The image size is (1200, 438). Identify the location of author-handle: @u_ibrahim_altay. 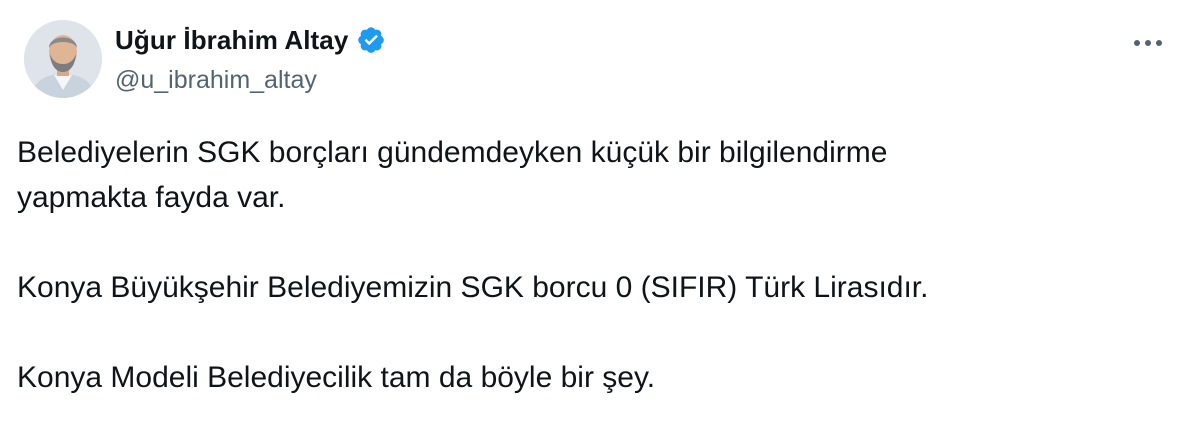
(250, 80).